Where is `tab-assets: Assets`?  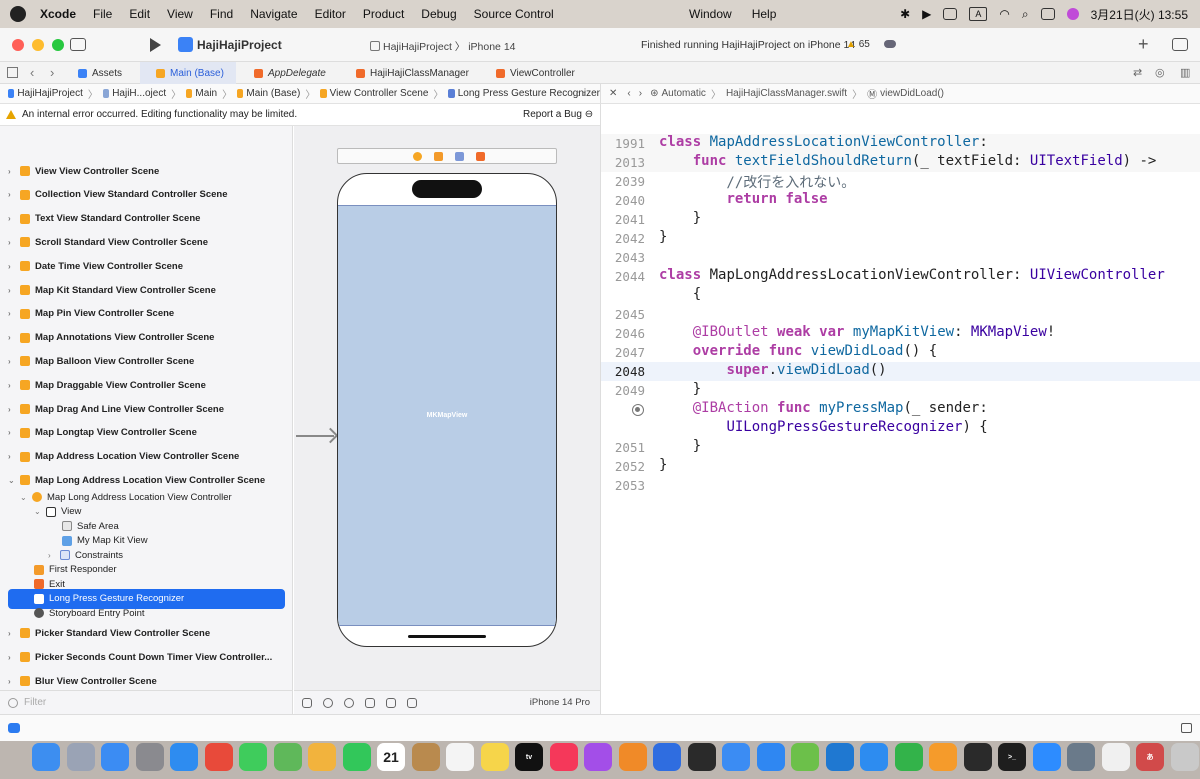 tab-assets: Assets is located at coordinates (105, 73).